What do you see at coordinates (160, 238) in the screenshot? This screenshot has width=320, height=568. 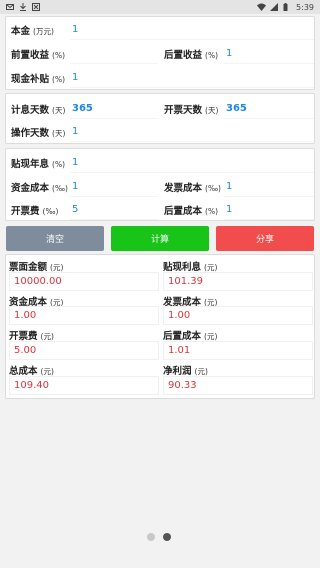 I see `calculate-button: 计算` at bounding box center [160, 238].